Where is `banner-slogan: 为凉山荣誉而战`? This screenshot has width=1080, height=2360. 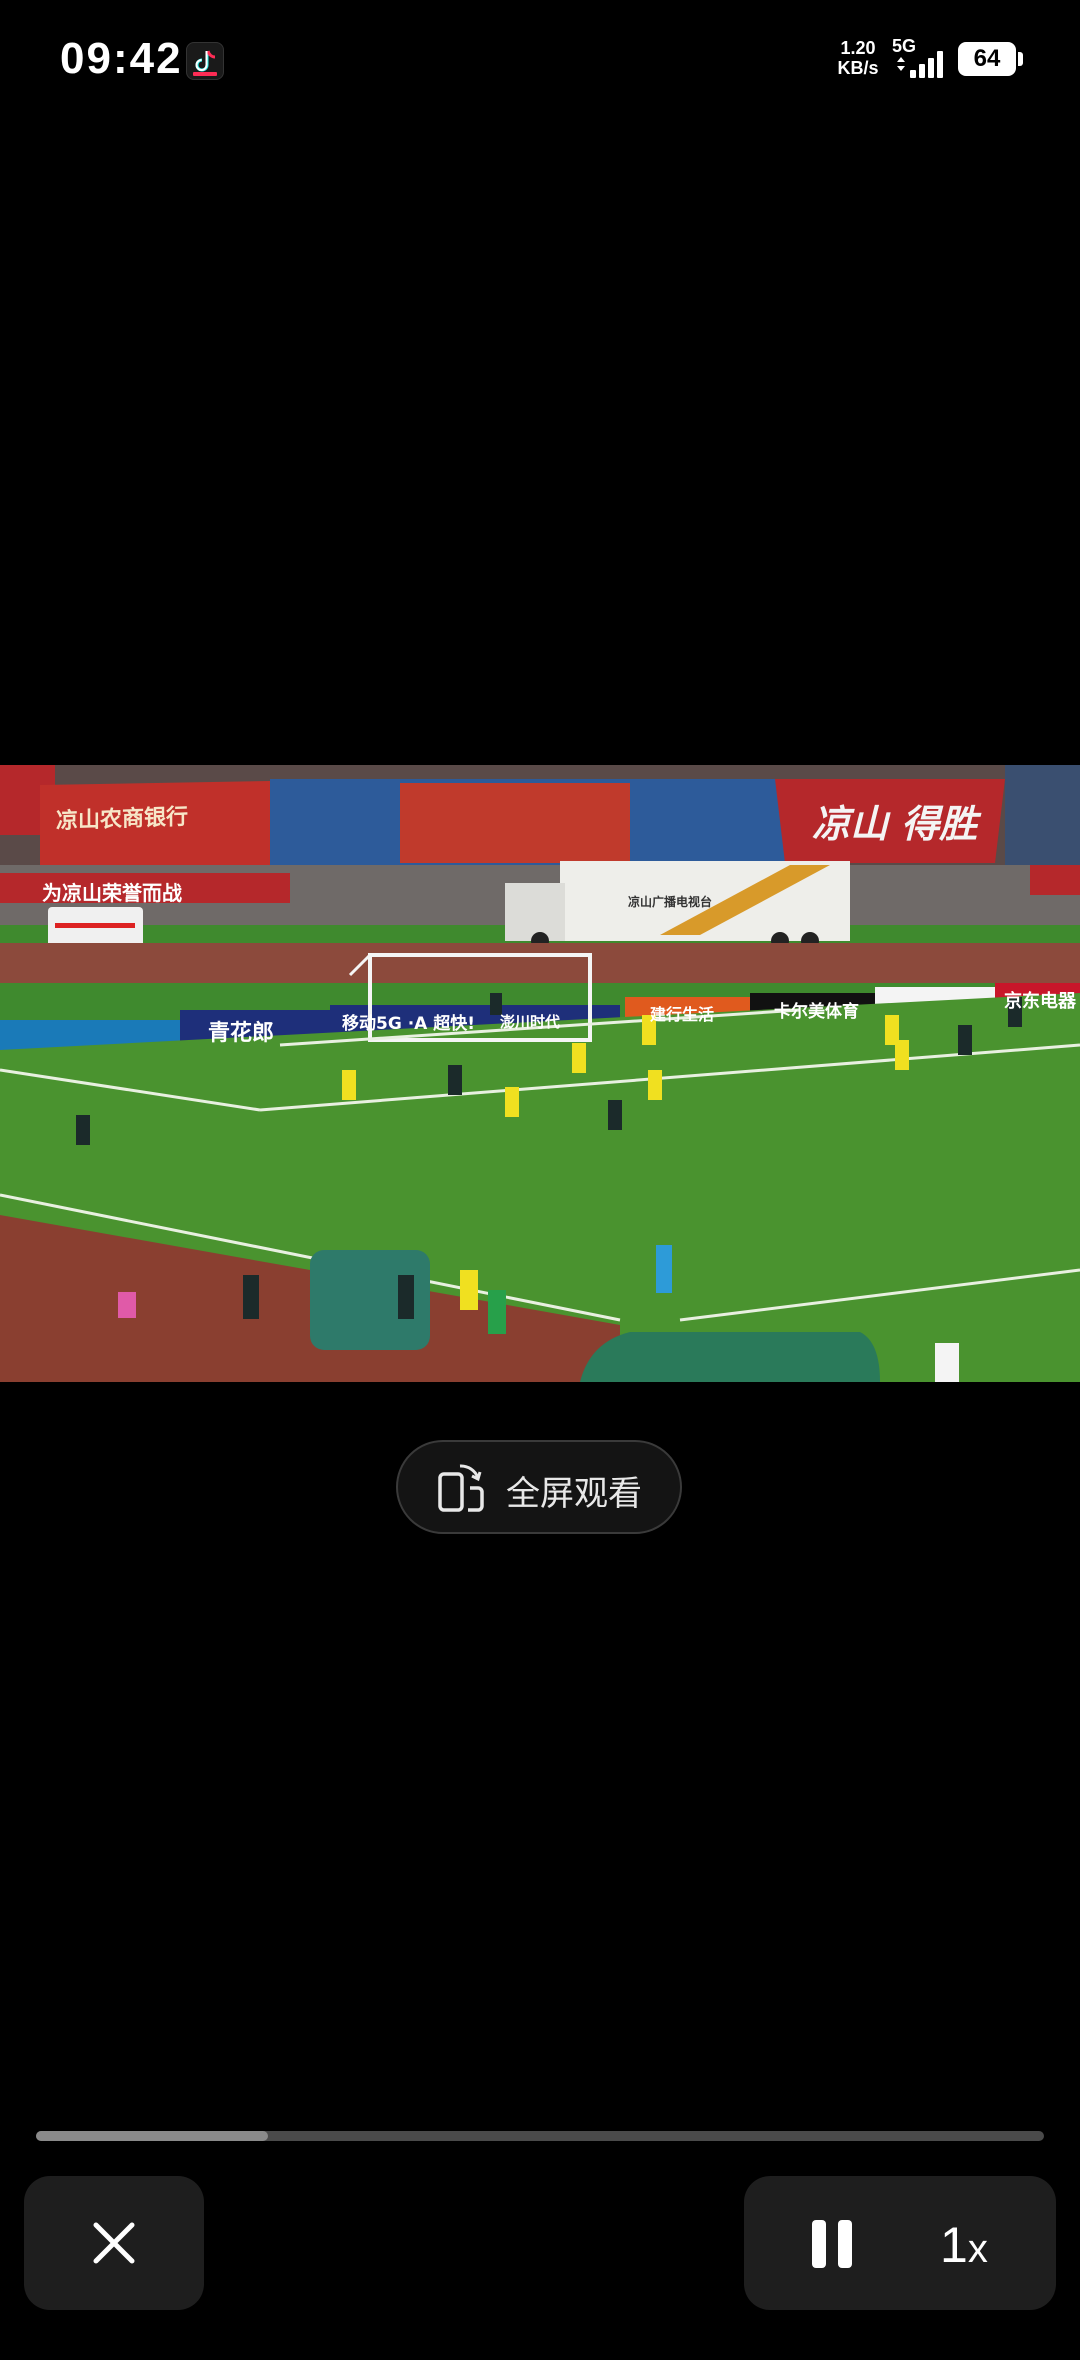 banner-slogan: 为凉山荣誉而战 is located at coordinates (112, 893).